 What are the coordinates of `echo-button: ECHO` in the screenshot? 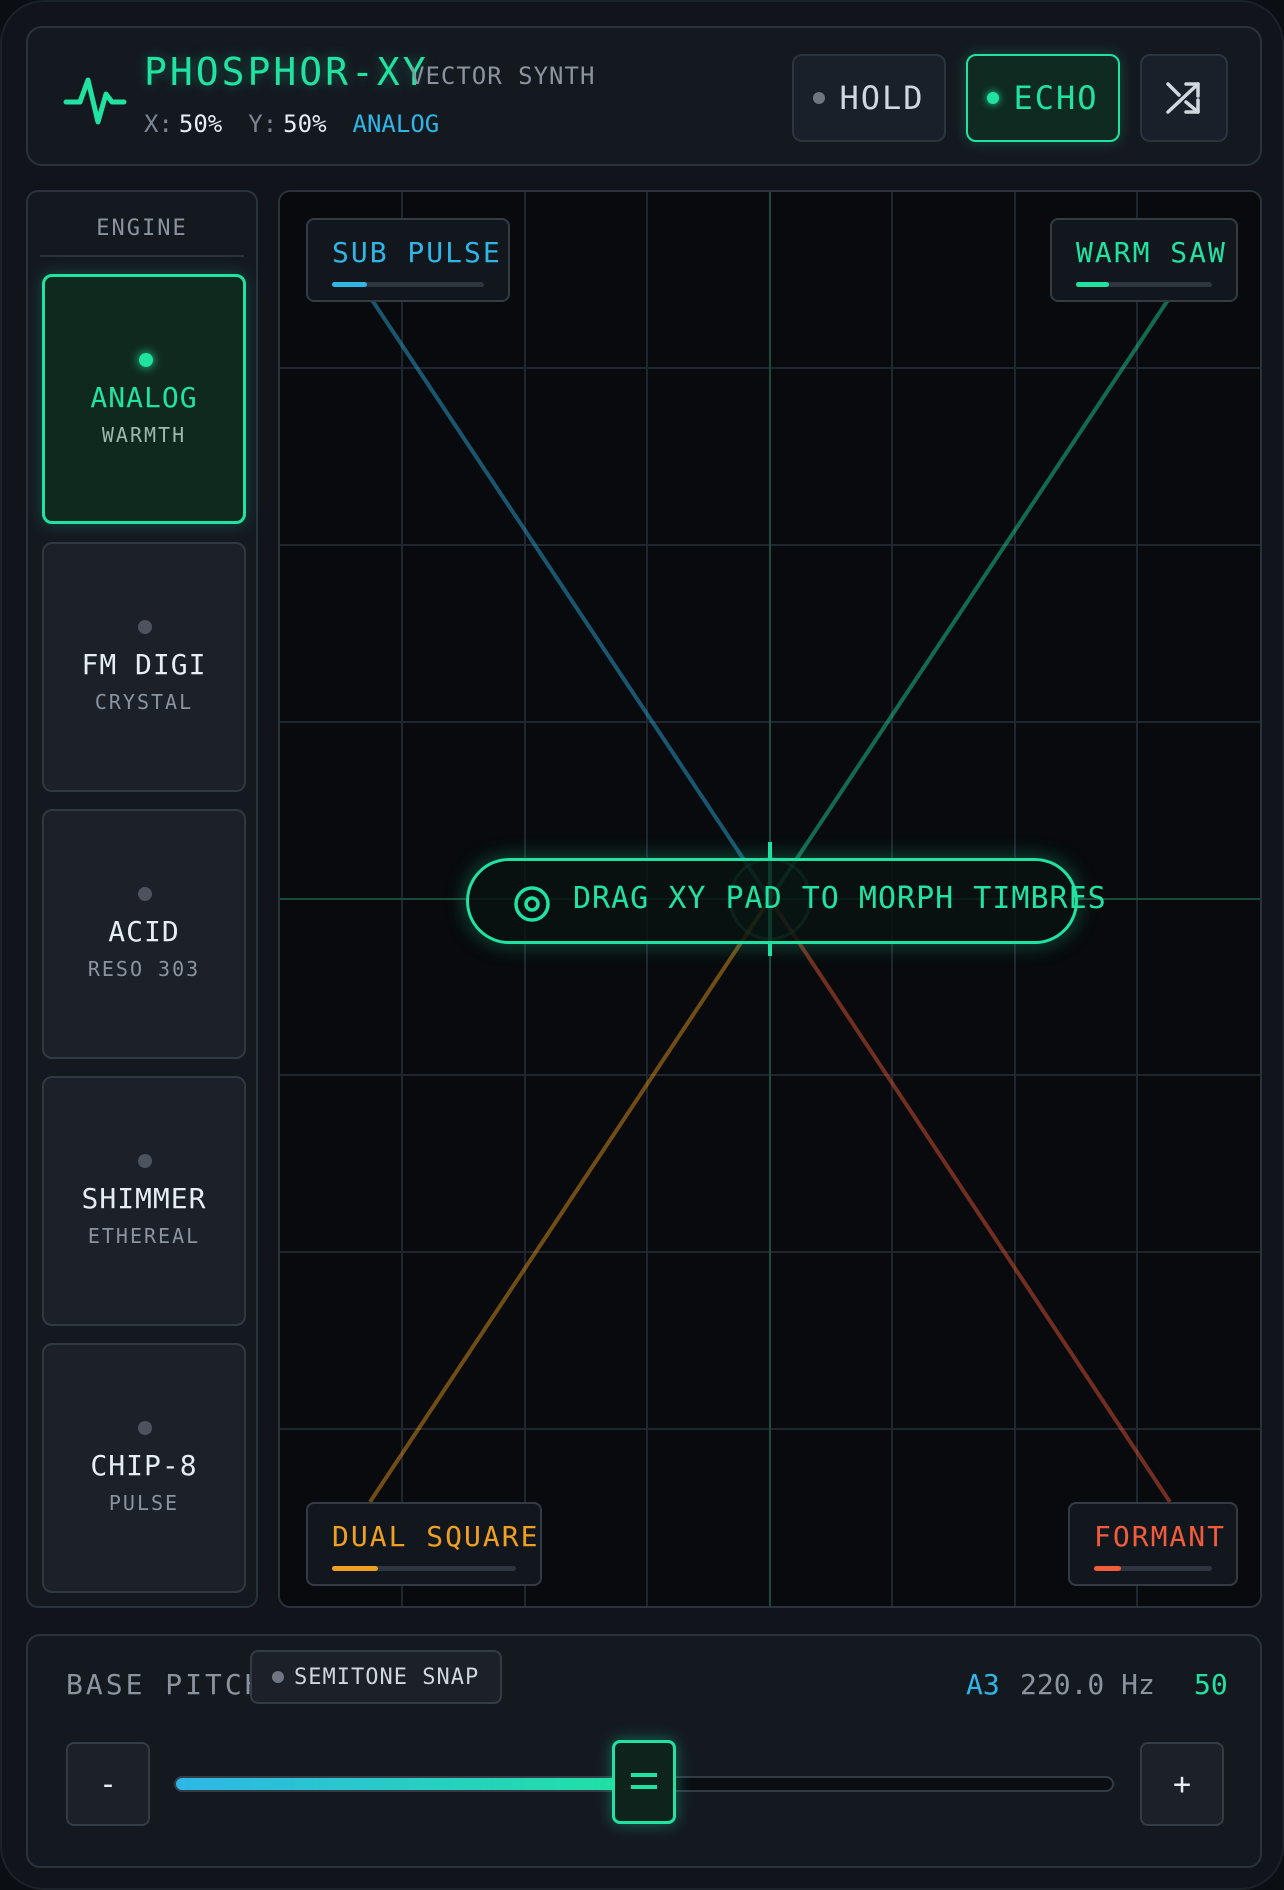 It's located at (1043, 98).